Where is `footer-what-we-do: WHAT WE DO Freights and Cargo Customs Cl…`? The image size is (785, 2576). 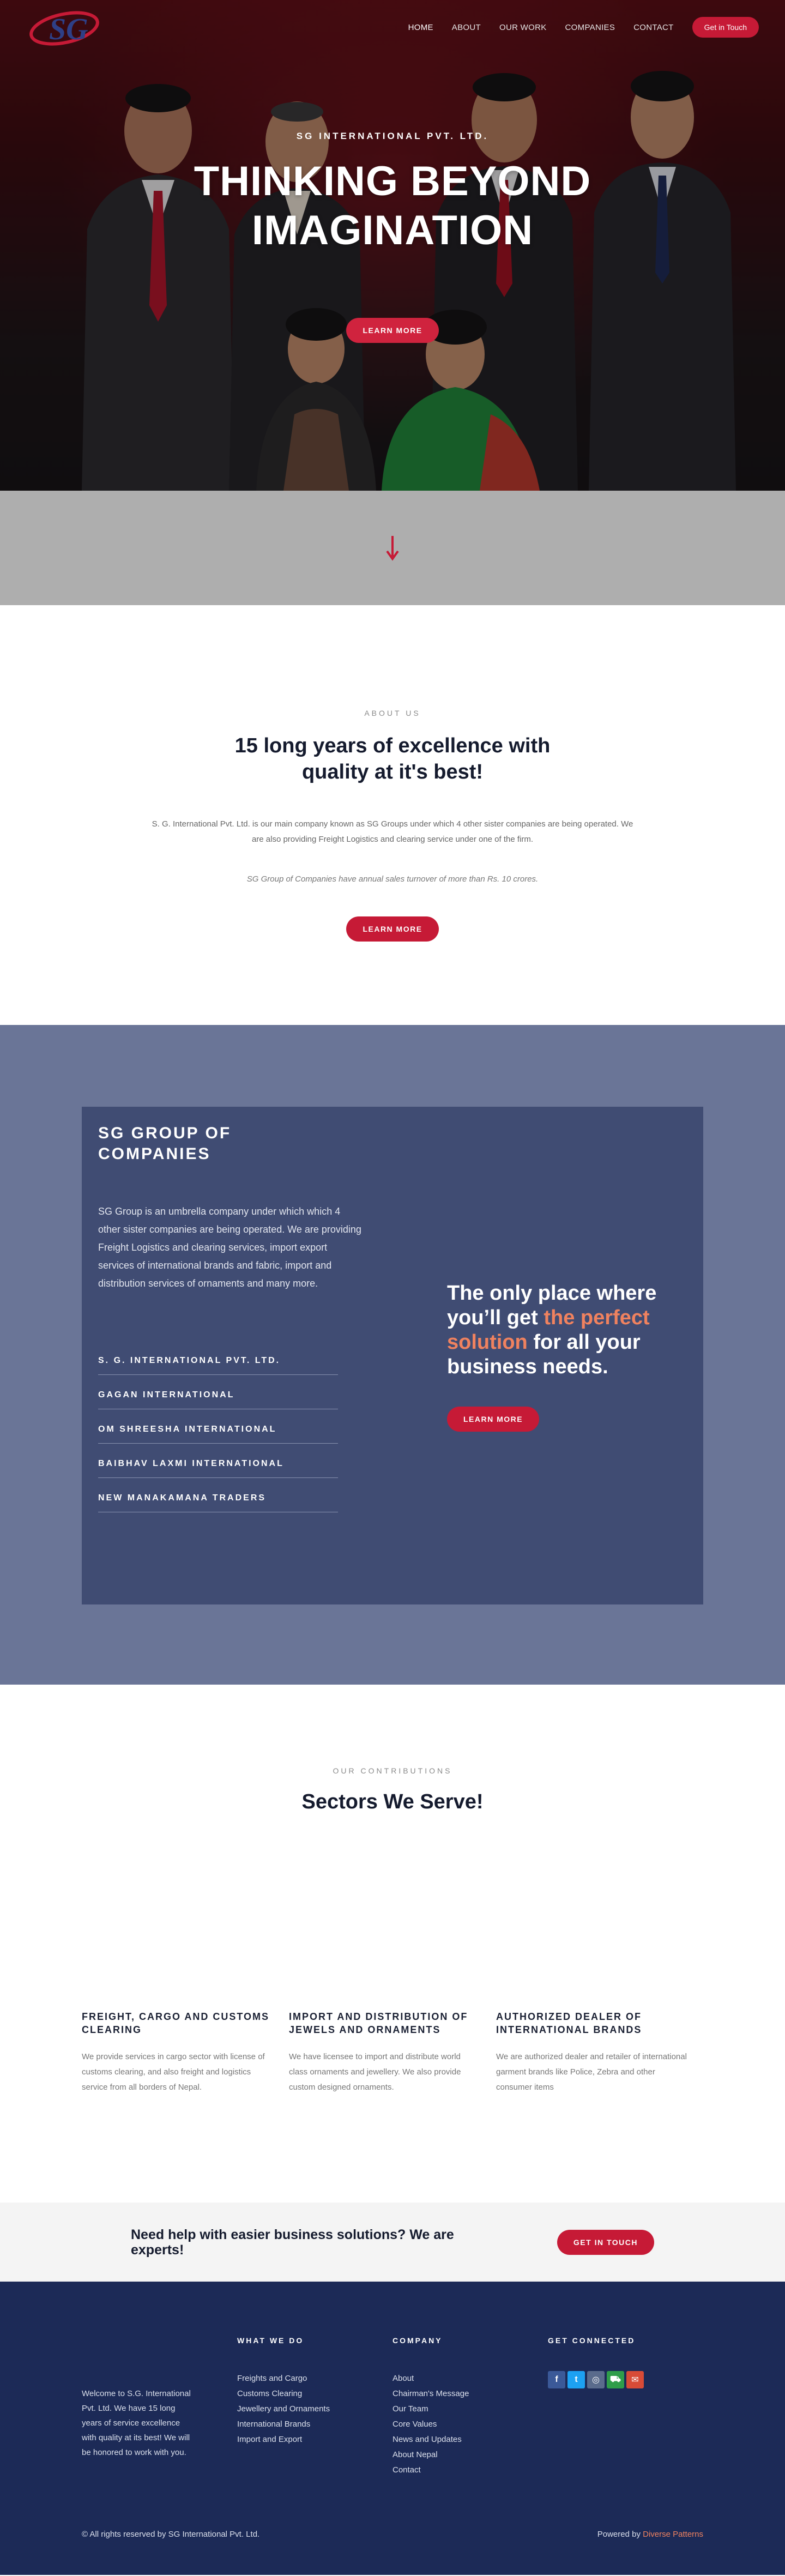 footer-what-we-do: WHAT WE DO Freights and Cargo Customs Cl… is located at coordinates (314, 2407).